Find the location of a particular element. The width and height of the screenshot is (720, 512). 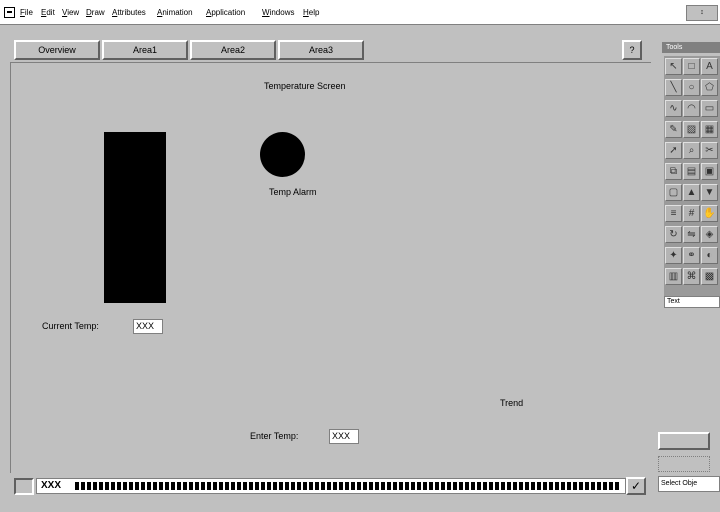

tools-grid: ↖ □ A ╲ ○ ⬠ ∿ ◠ ▭ ✎ ▨ ▦ ➚ ⌕ ✂ ⧉ ▤ ▣ ▢ ▲ ▼ ≡ # ✋ ↻ ⇋ ◈ ✦ ⚭ ◐ ▥ ⌘ ▩ is located at coordinates (692, 176).